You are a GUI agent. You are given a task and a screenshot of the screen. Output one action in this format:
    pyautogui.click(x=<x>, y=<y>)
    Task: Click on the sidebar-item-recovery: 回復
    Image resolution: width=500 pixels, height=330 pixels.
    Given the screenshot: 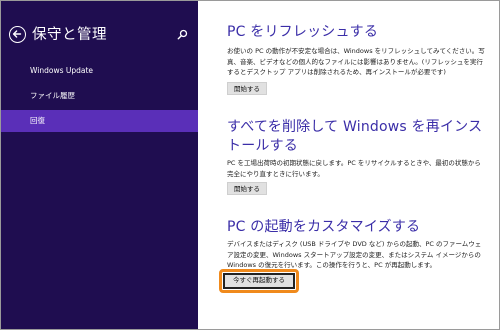 What is the action you would take?
    pyautogui.click(x=99, y=121)
    